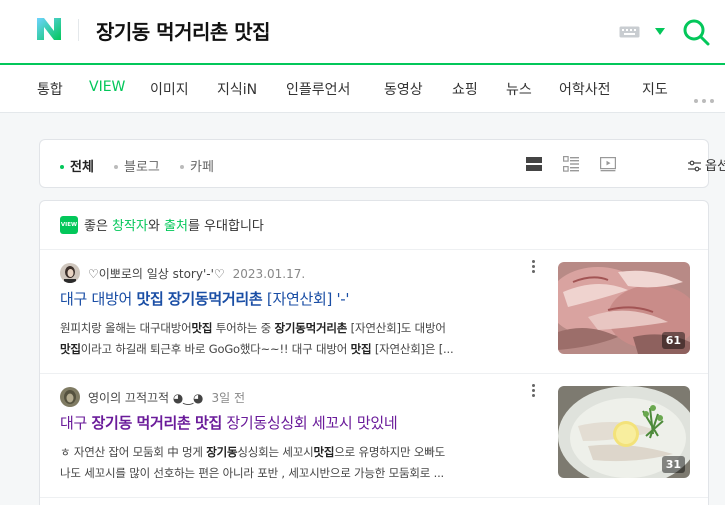  What do you see at coordinates (50, 89) in the screenshot?
I see `tab-integrated: 통합` at bounding box center [50, 89].